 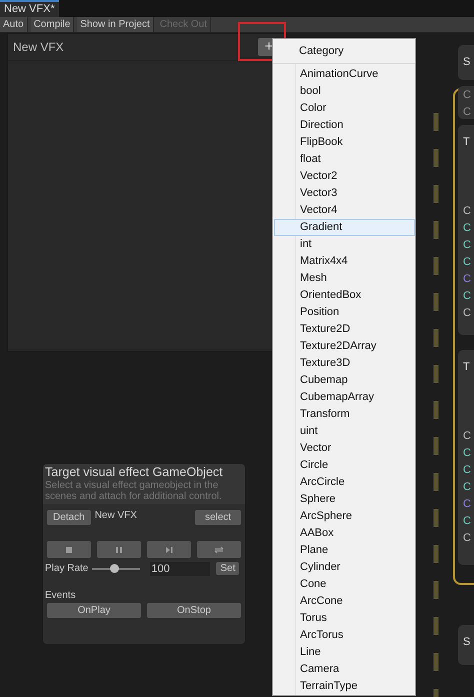 What do you see at coordinates (355, 652) in the screenshot?
I see `menu-item: Line` at bounding box center [355, 652].